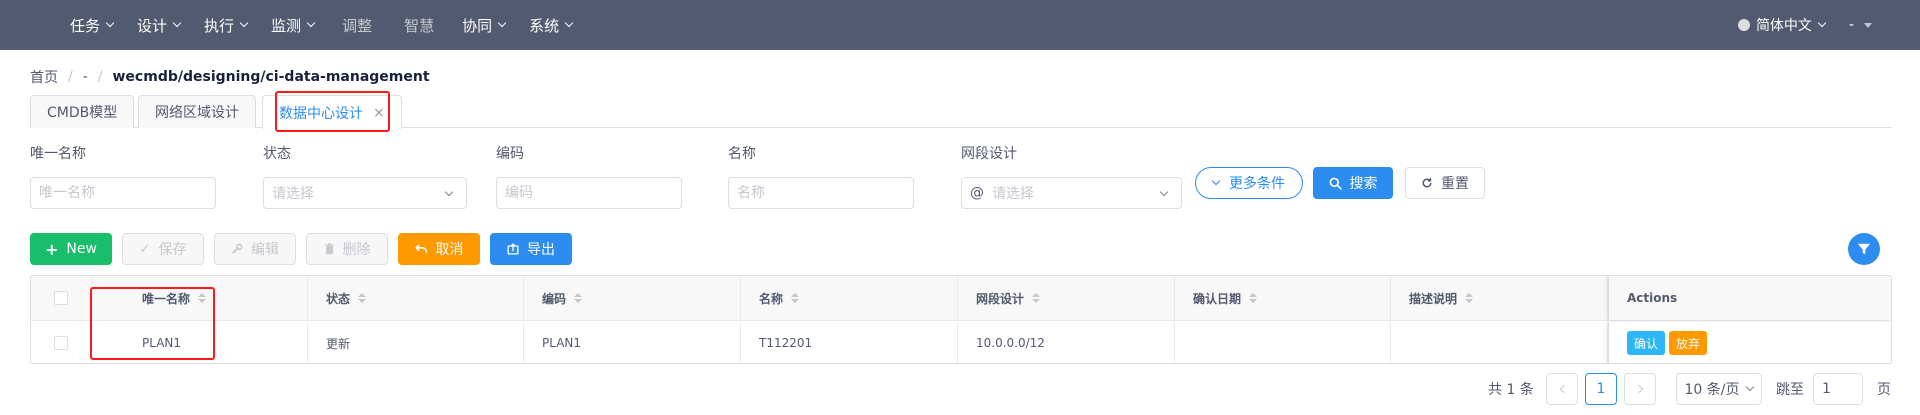 This screenshot has height=415, width=1920. What do you see at coordinates (632, 298) in the screenshot?
I see `column-header-code: 编码` at bounding box center [632, 298].